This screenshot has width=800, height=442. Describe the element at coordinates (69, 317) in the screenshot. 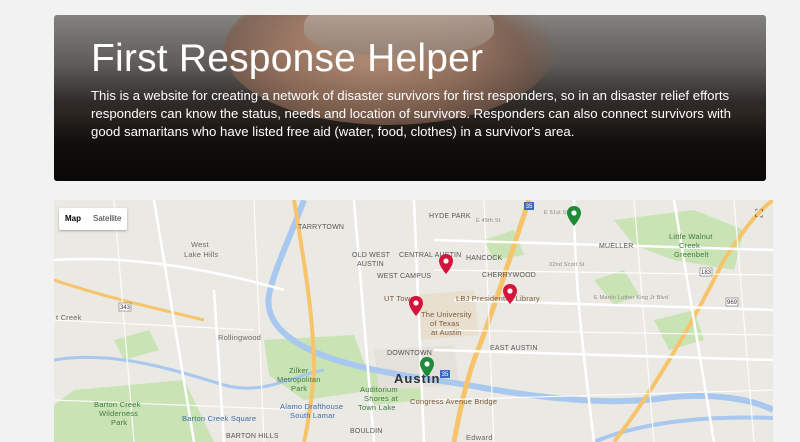

I see `map-label: t Creek` at that location.